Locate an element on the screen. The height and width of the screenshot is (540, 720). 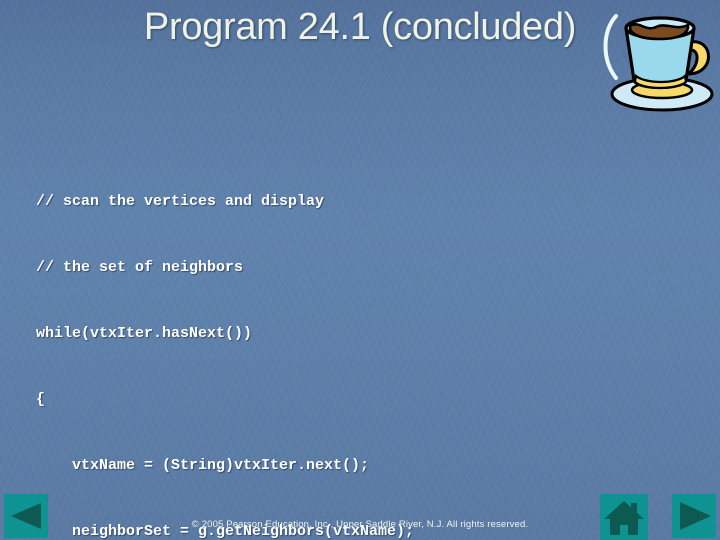
code-line: vtxName = (String)vtxIter.next(); is located at coordinates (203, 465).